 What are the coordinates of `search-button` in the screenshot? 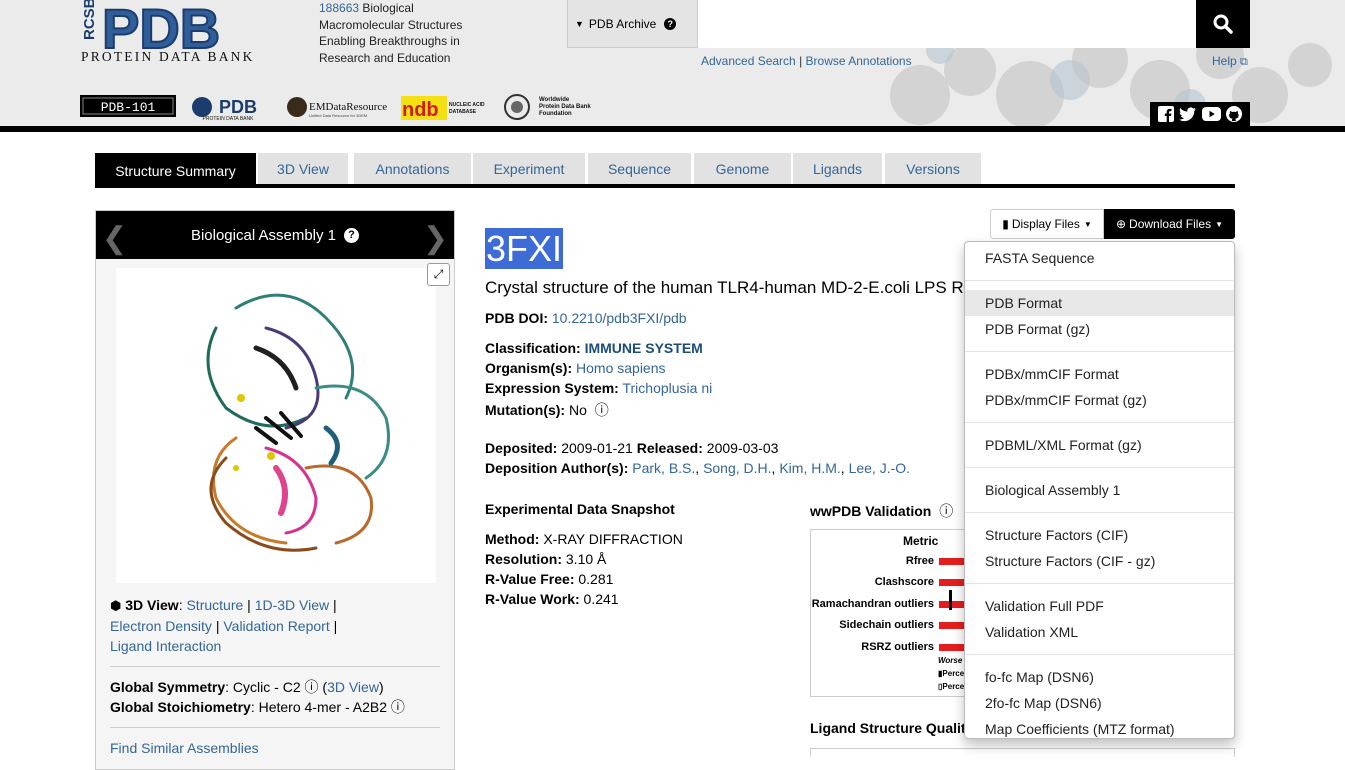 It's located at (1223, 24).